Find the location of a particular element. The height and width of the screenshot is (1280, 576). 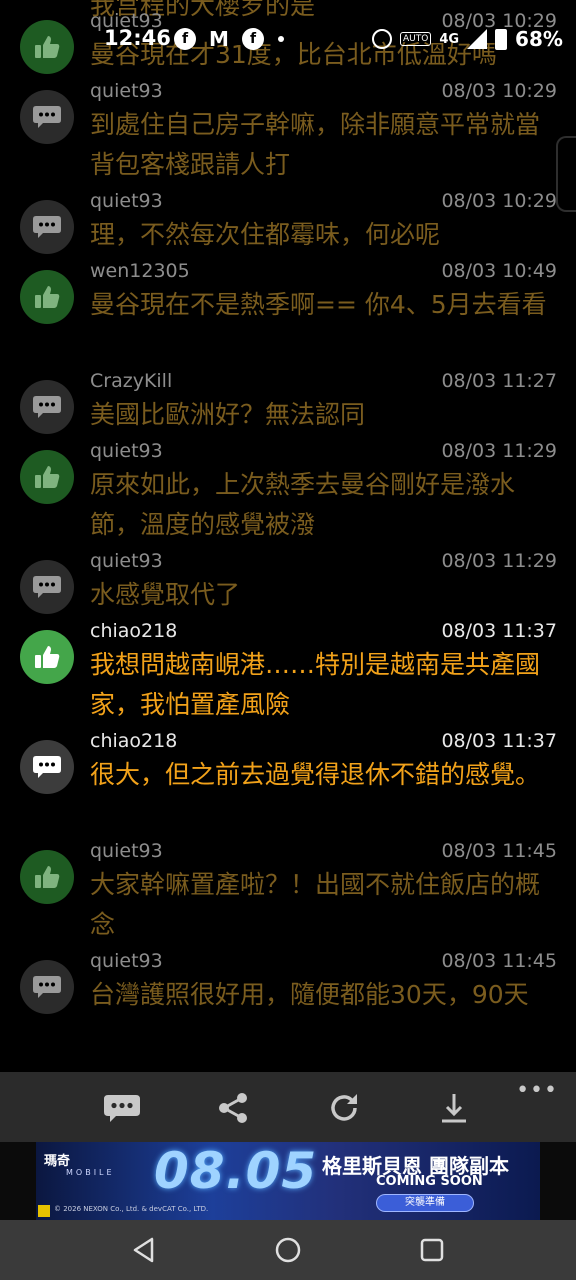

ad-date: 08.05 is located at coordinates (236, 1171).